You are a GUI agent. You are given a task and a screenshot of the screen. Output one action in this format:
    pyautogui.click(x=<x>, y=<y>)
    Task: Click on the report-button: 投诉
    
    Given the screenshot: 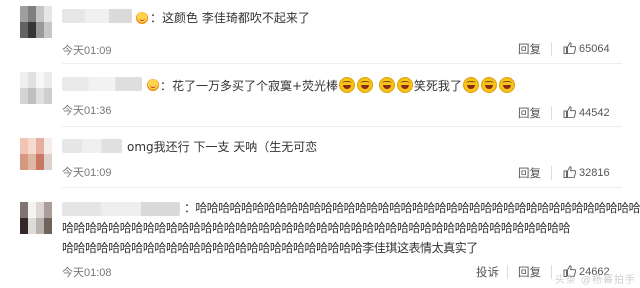 What is the action you would take?
    pyautogui.click(x=487, y=272)
    